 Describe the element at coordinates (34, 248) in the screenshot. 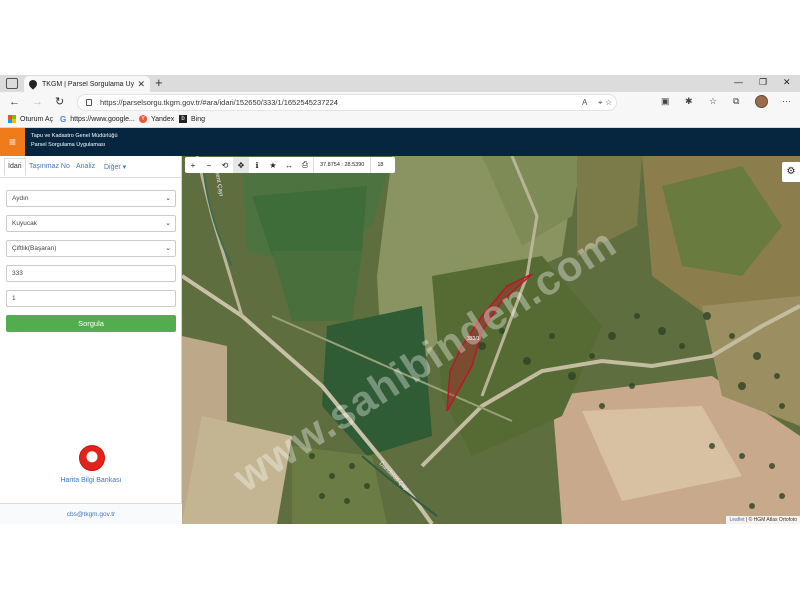

I see `neighborhood-value: Çiftlik(Başaran)` at that location.